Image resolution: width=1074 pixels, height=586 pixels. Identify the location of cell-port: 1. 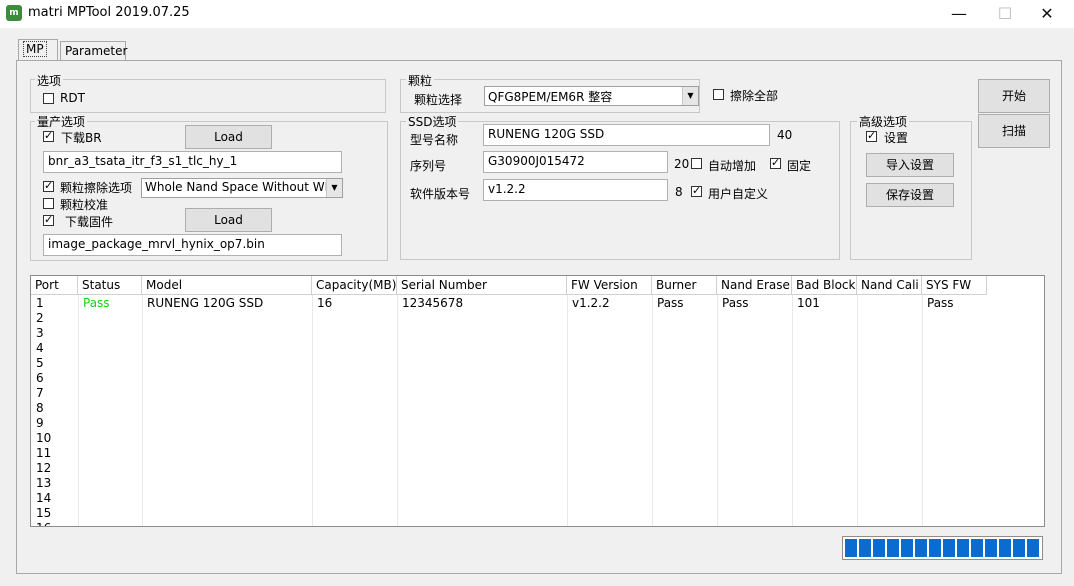
(40, 303).